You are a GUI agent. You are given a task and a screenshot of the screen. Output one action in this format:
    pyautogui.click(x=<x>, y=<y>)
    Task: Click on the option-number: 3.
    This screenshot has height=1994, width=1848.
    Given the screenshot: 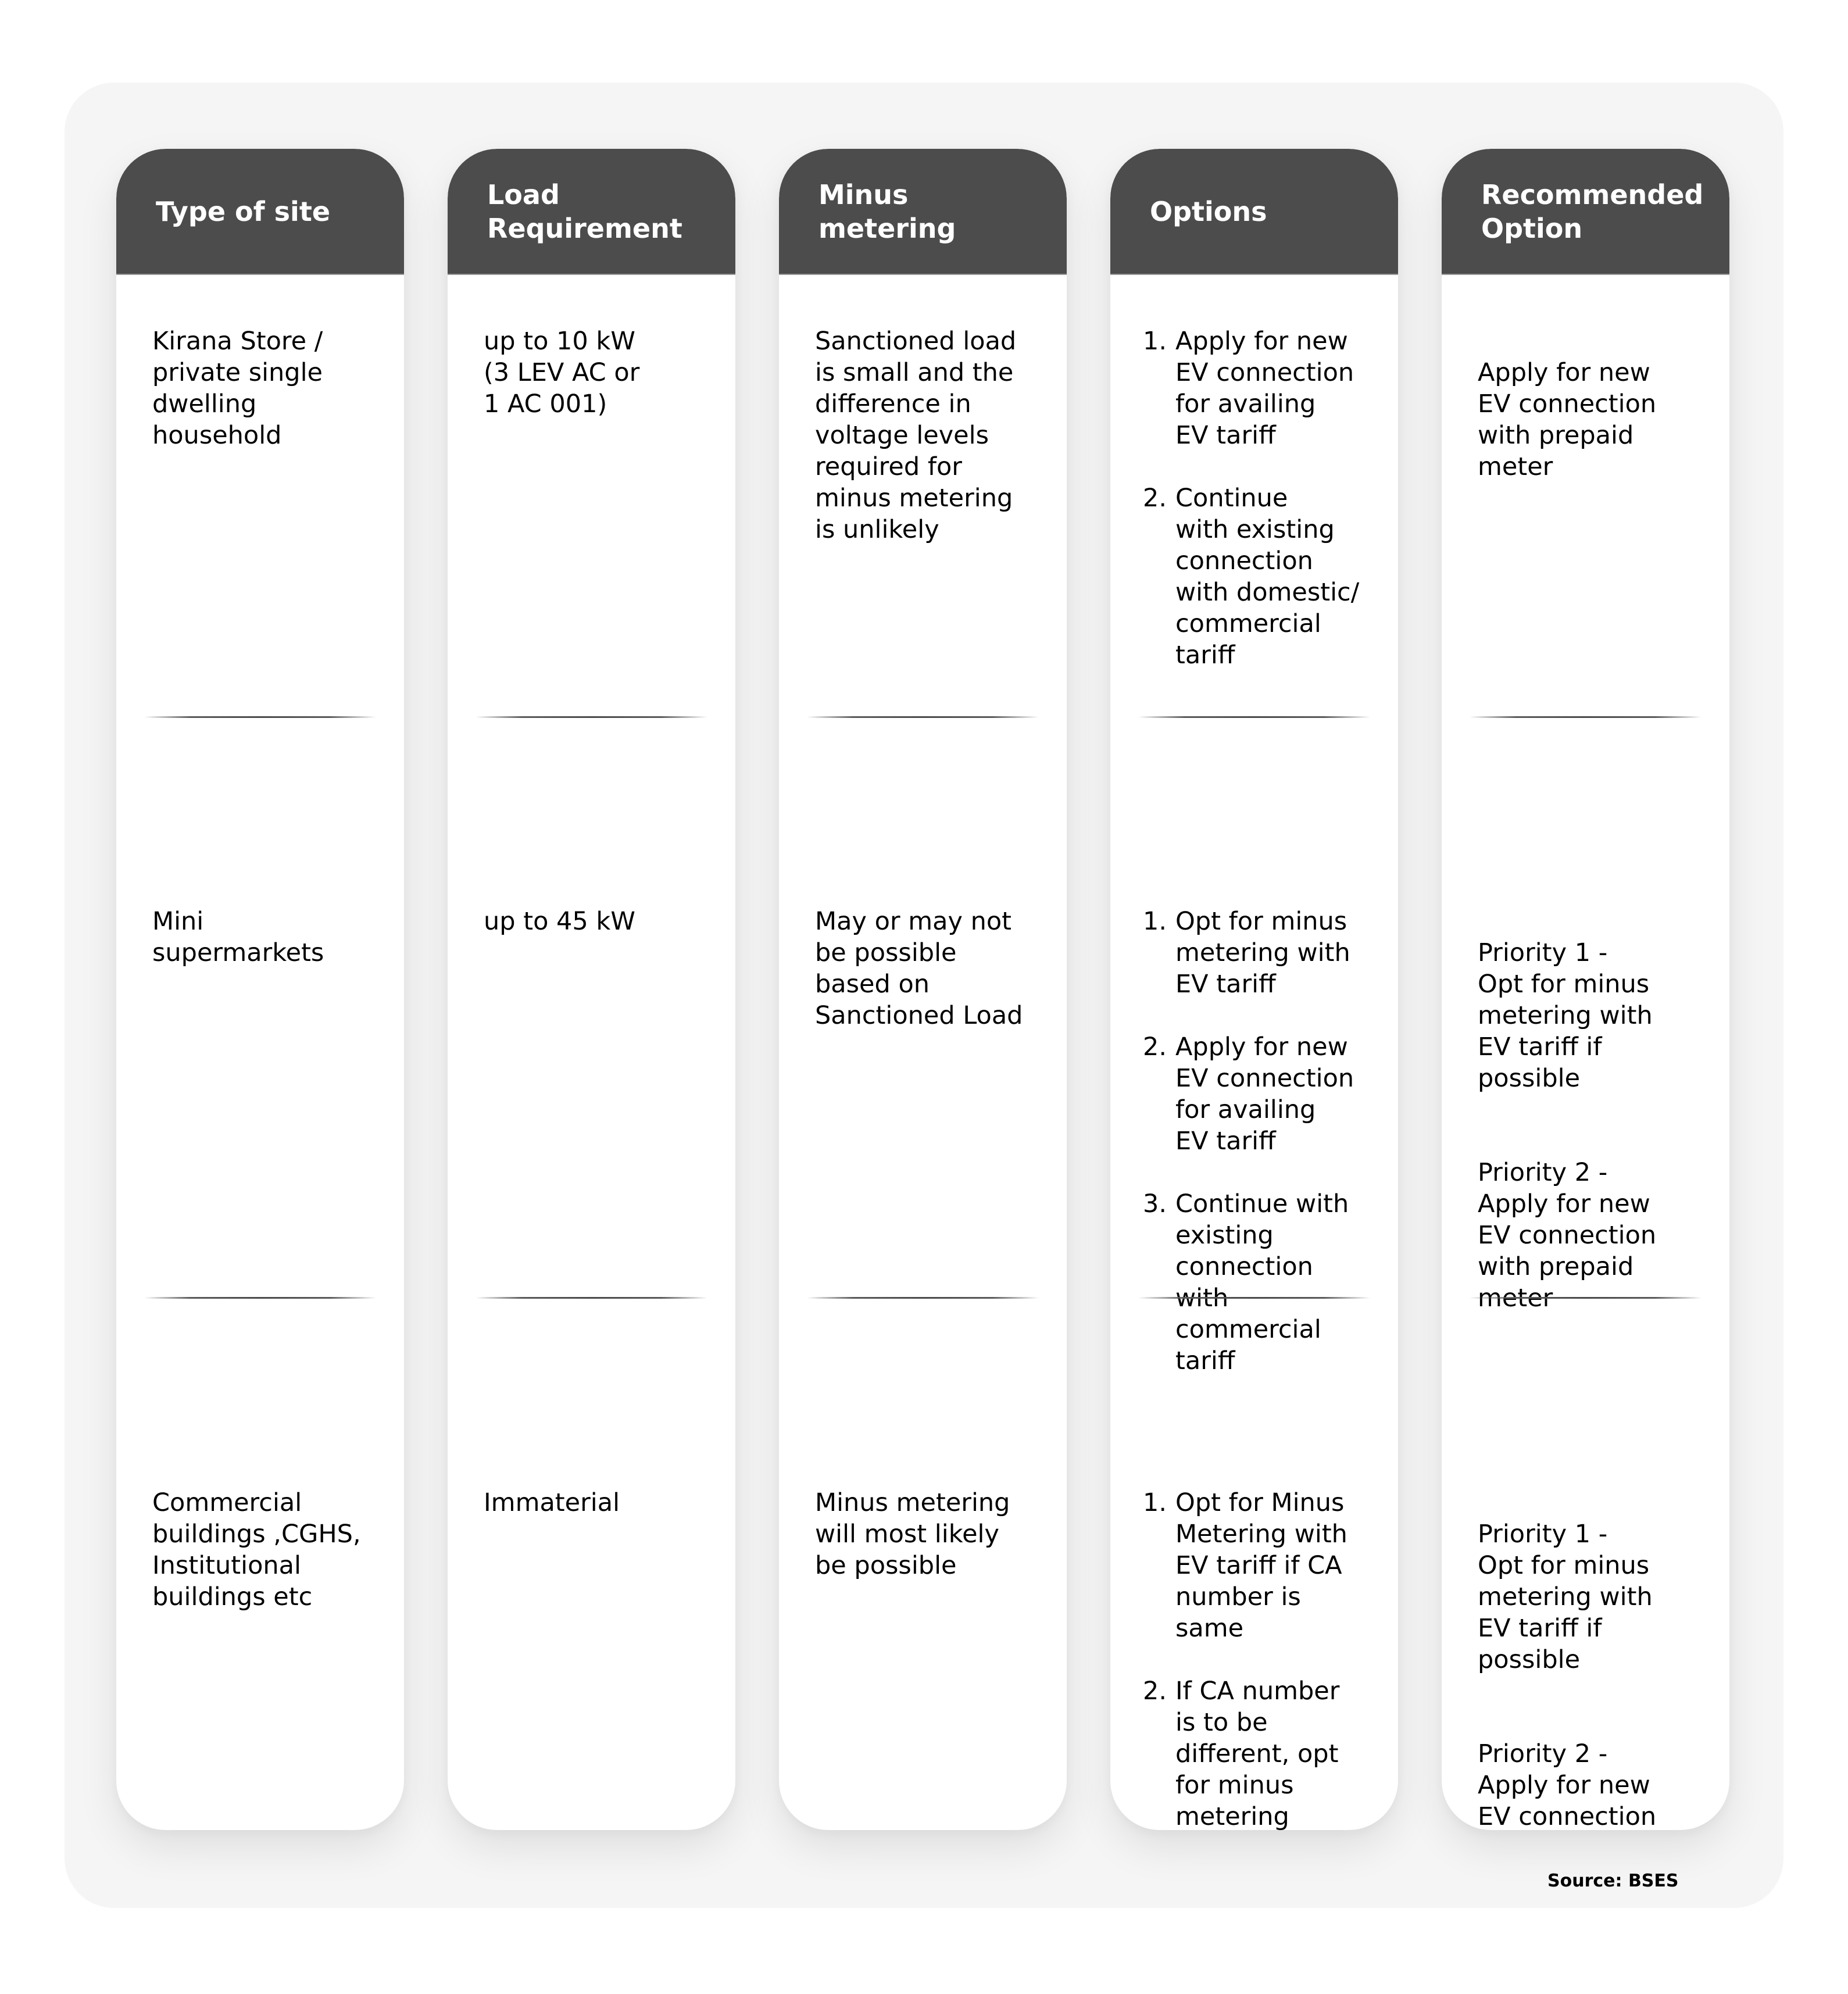 What is the action you would take?
    pyautogui.click(x=1155, y=1203)
    